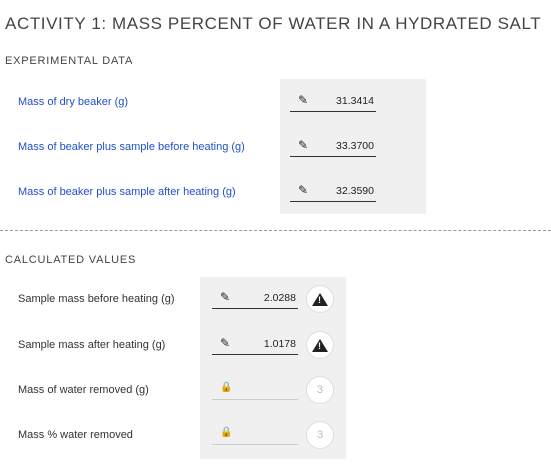 The width and height of the screenshot is (551, 469). What do you see at coordinates (355, 101) in the screenshot?
I see `input-value: 31.3414` at bounding box center [355, 101].